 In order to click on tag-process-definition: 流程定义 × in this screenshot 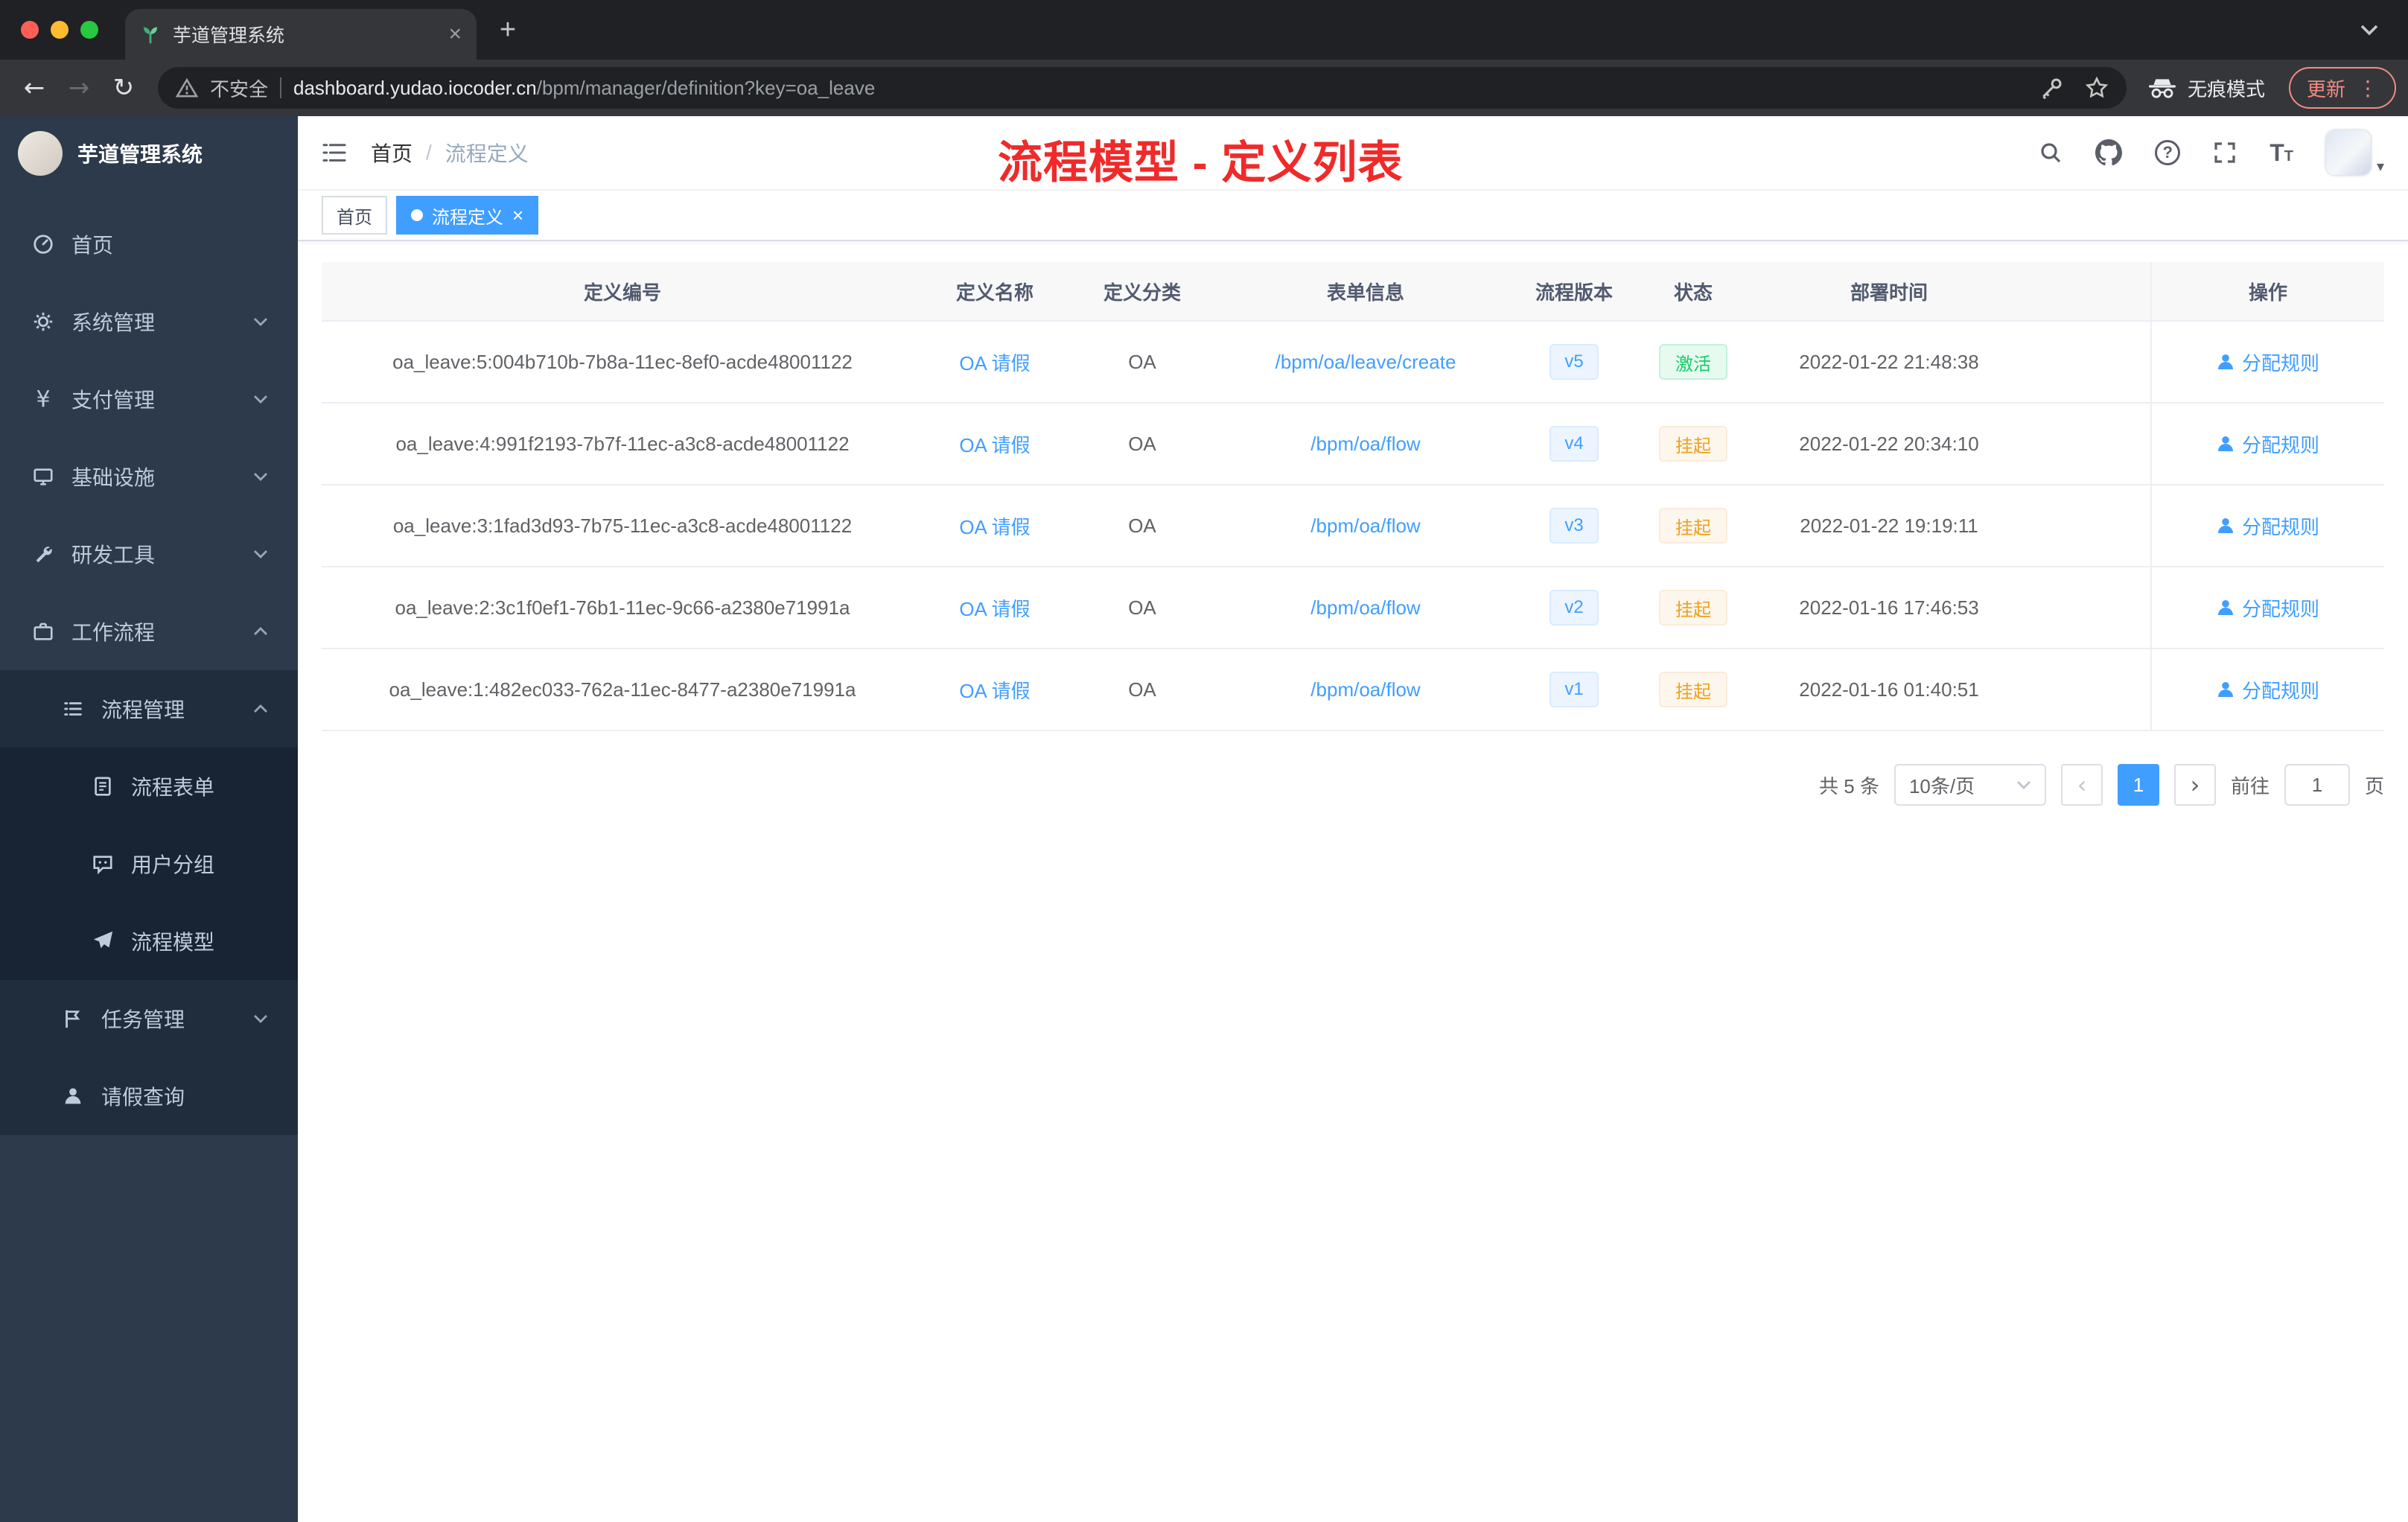, I will do `click(467, 215)`.